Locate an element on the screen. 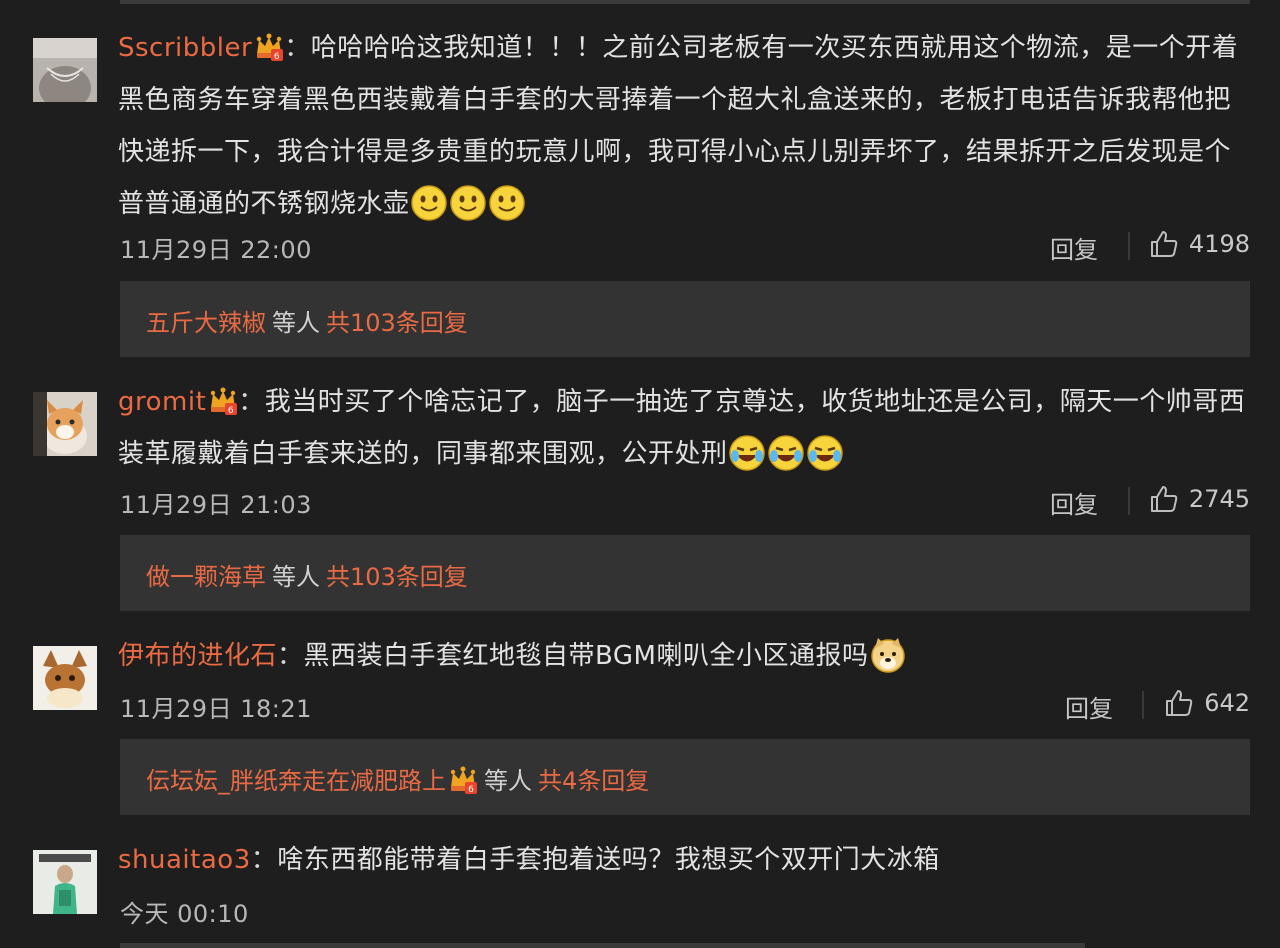 This screenshot has height=948, width=1280. replies-preview: 伝坛妘_胖纸奔走在减肥路上 6 等人 共4条回复 is located at coordinates (685, 777).